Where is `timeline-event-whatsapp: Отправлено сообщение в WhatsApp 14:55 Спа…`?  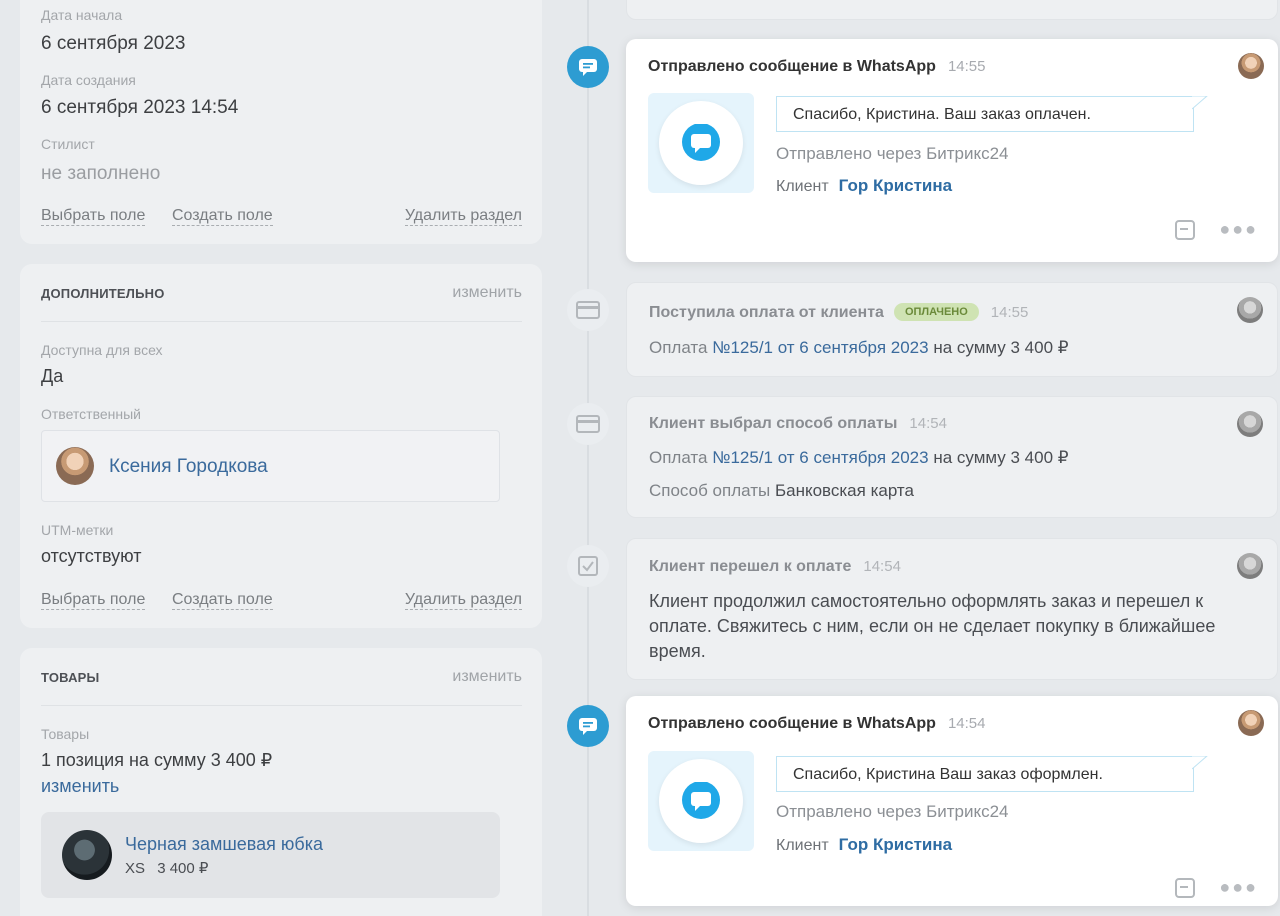
timeline-event-whatsapp: Отправлено сообщение в WhatsApp 14:55 Спа… is located at coordinates (952, 150).